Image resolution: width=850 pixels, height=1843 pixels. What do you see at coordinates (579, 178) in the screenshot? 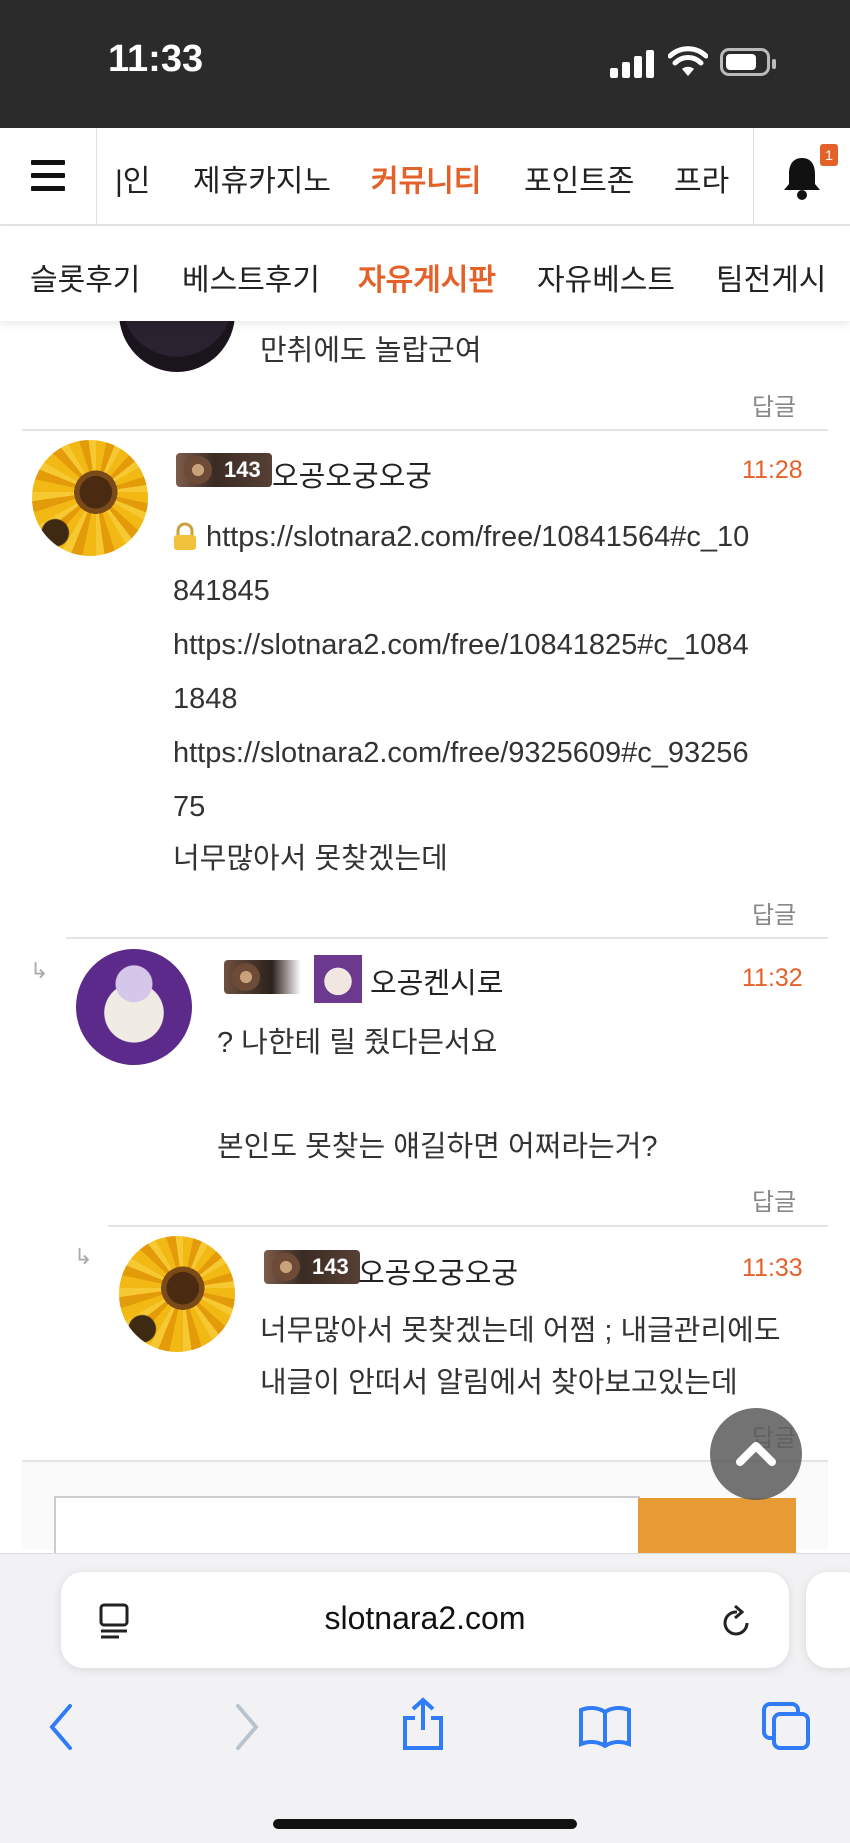
I see `nav-item-point-zone: 포인트존` at bounding box center [579, 178].